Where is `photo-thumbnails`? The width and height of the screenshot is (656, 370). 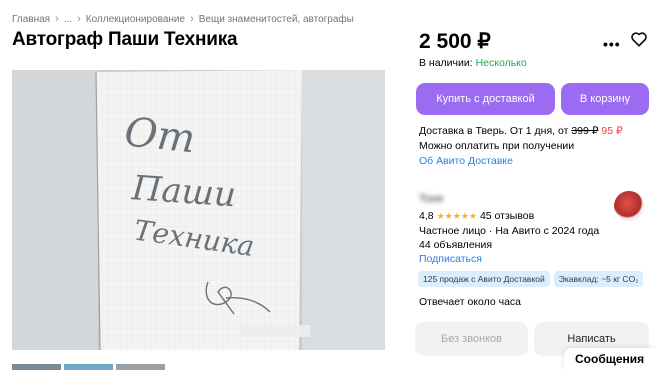
photo-thumbnails is located at coordinates (88, 367).